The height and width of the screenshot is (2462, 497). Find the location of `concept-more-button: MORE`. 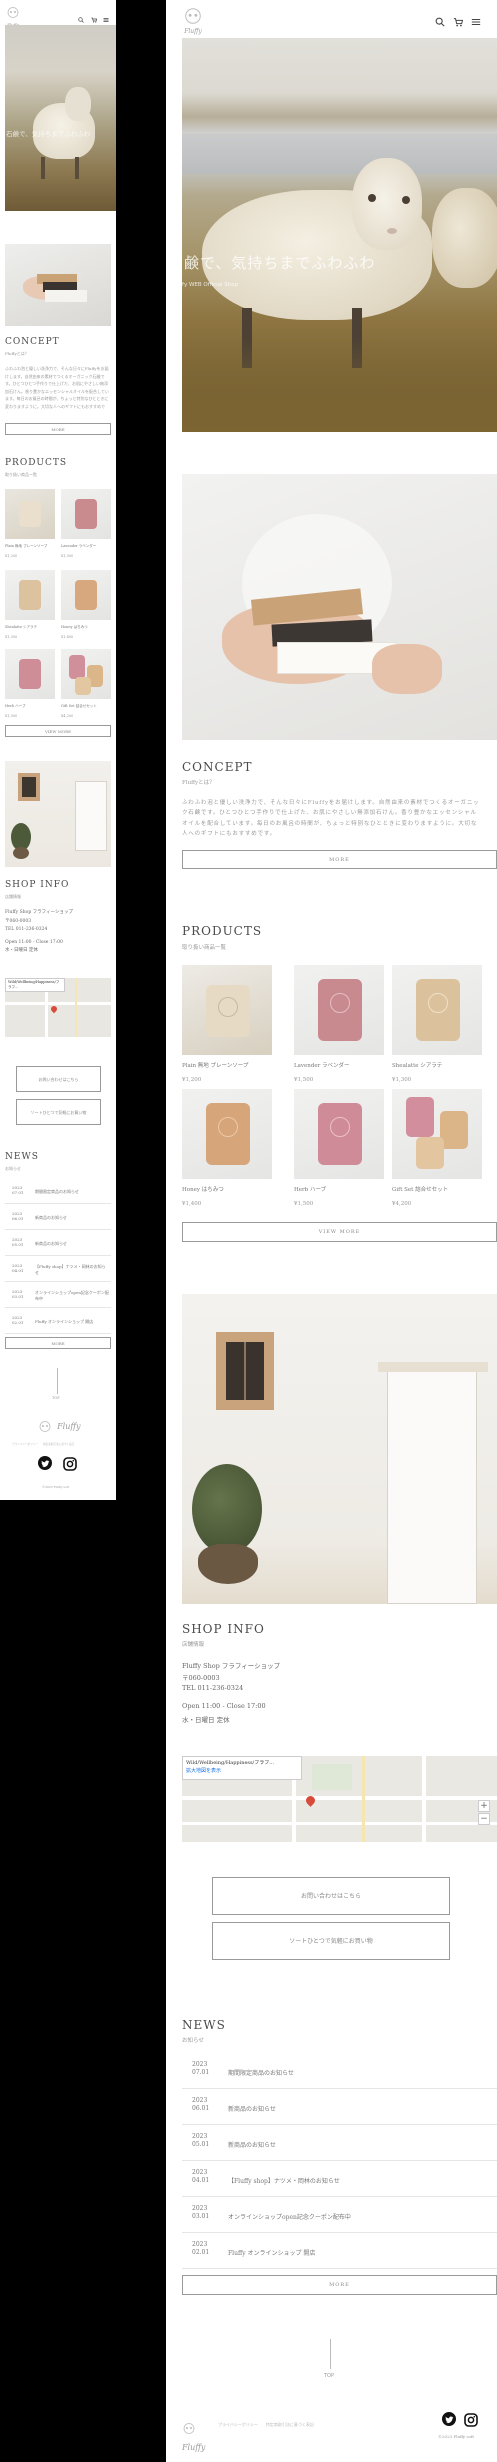

concept-more-button: MORE is located at coordinates (339, 859).